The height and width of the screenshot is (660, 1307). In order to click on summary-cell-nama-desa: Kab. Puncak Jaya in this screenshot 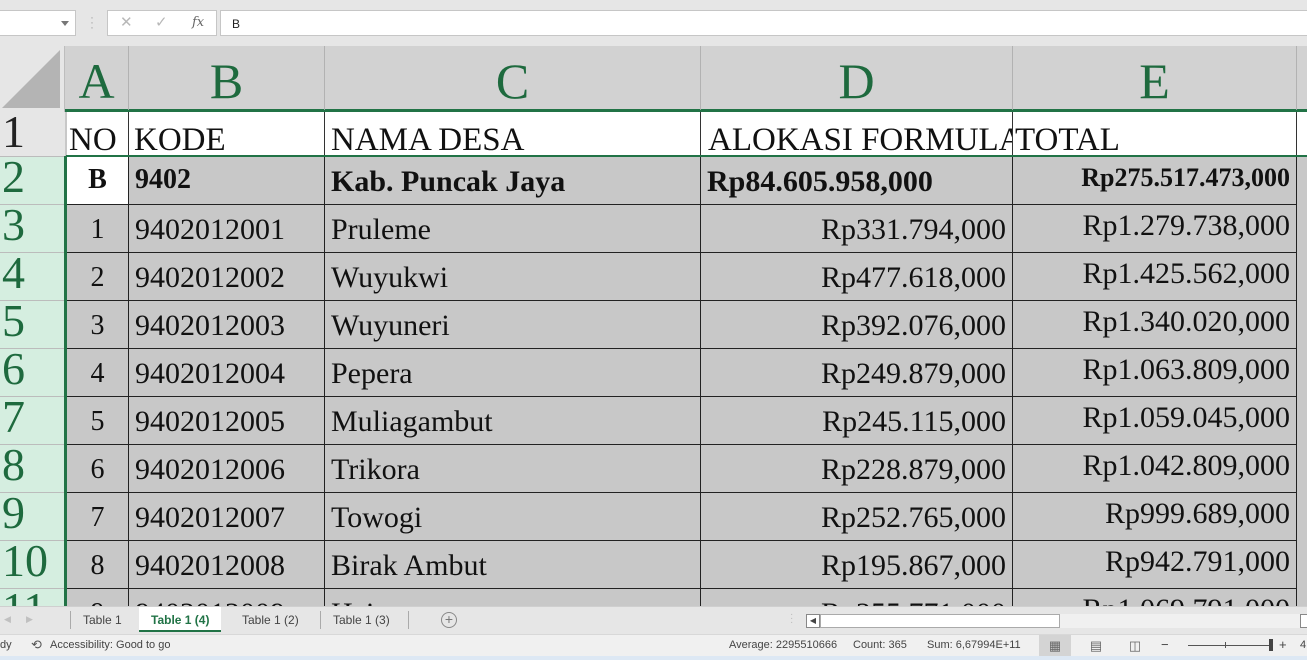, I will do `click(513, 181)`.